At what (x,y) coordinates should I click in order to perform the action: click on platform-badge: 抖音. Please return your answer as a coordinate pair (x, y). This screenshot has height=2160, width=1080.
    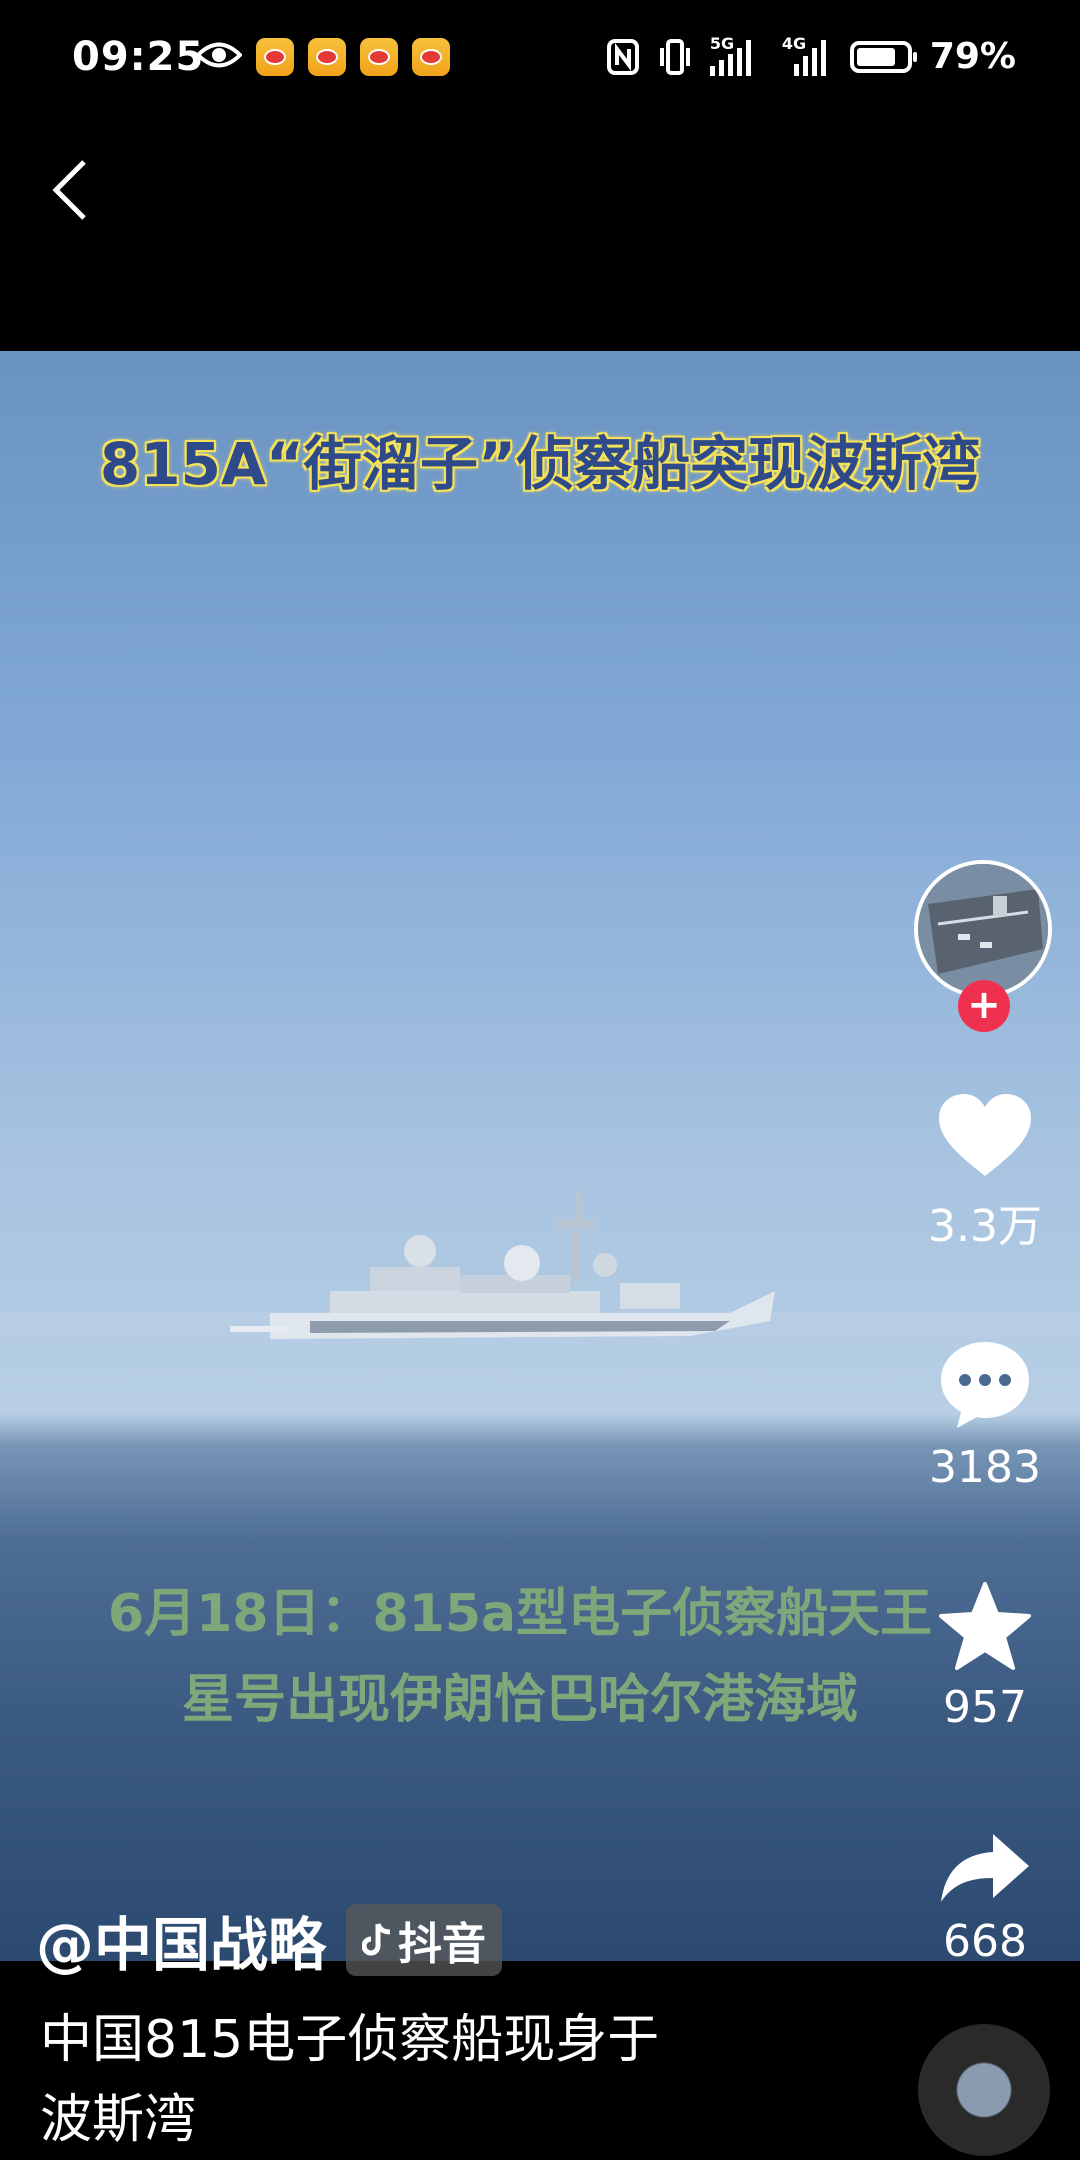
    Looking at the image, I should click on (424, 1940).